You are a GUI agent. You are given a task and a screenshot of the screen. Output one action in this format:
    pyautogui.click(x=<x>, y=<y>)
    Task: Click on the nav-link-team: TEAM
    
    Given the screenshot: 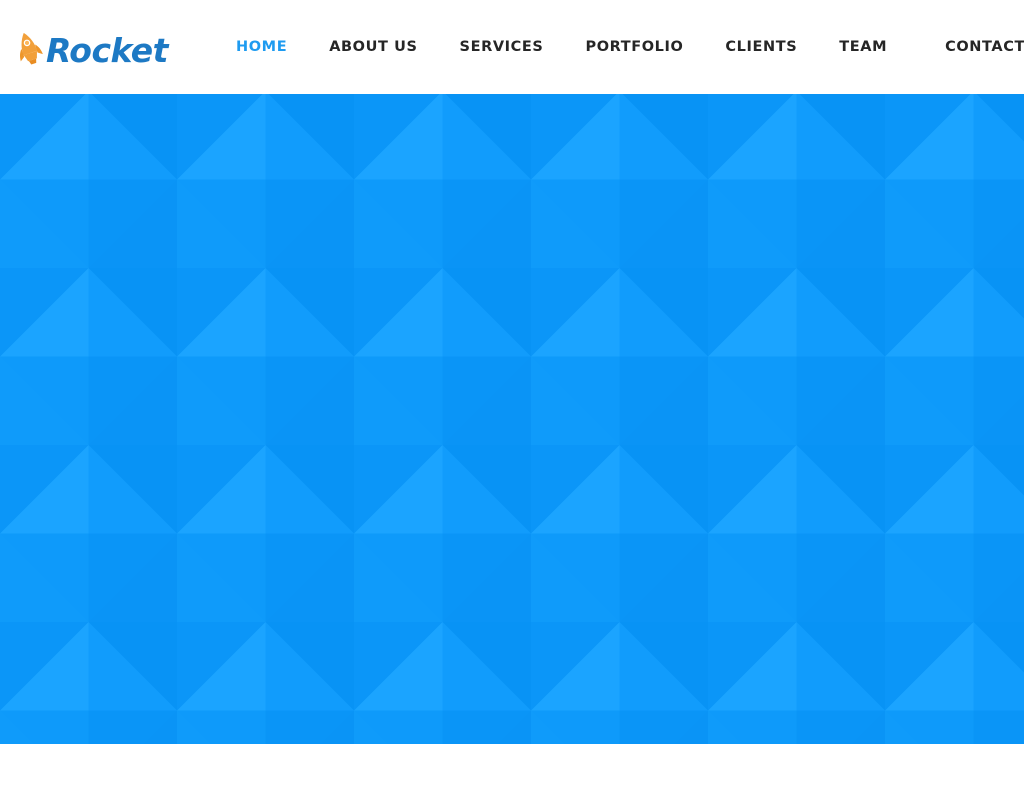 What is the action you would take?
    pyautogui.click(x=863, y=47)
    